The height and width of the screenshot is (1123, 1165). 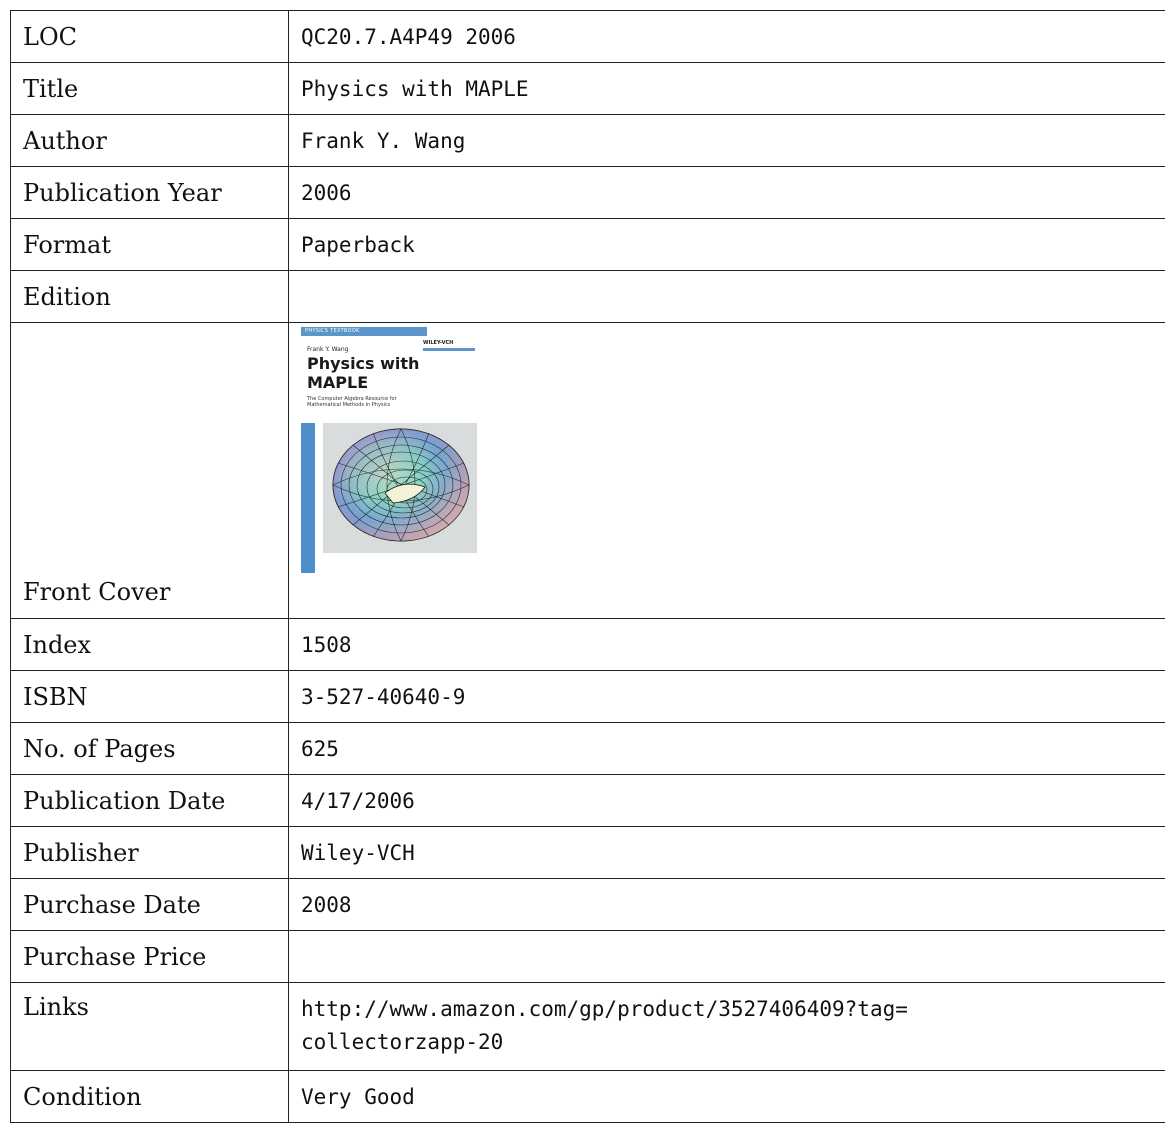 I want to click on publication-date-label: Publication Date, so click(x=150, y=801).